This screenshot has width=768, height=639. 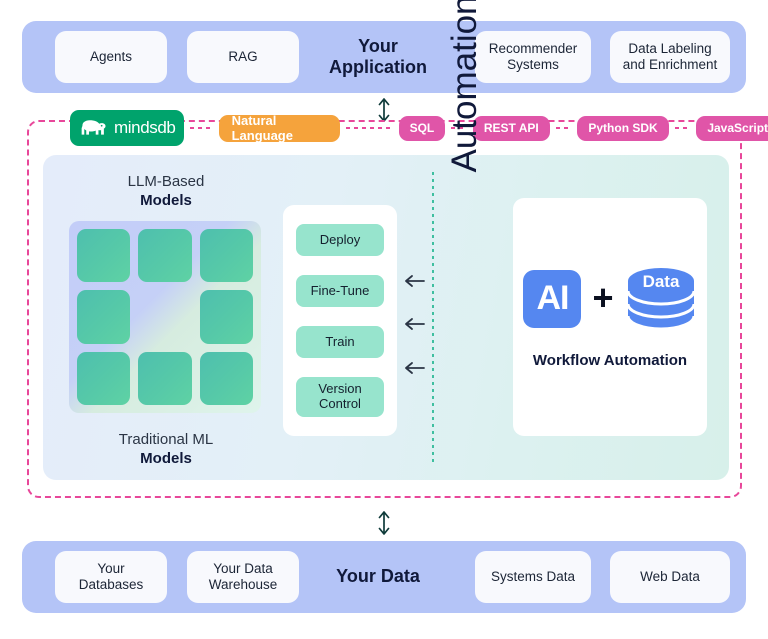 I want to click on badge-python-sdk-label: Python SDK, so click(x=623, y=128).